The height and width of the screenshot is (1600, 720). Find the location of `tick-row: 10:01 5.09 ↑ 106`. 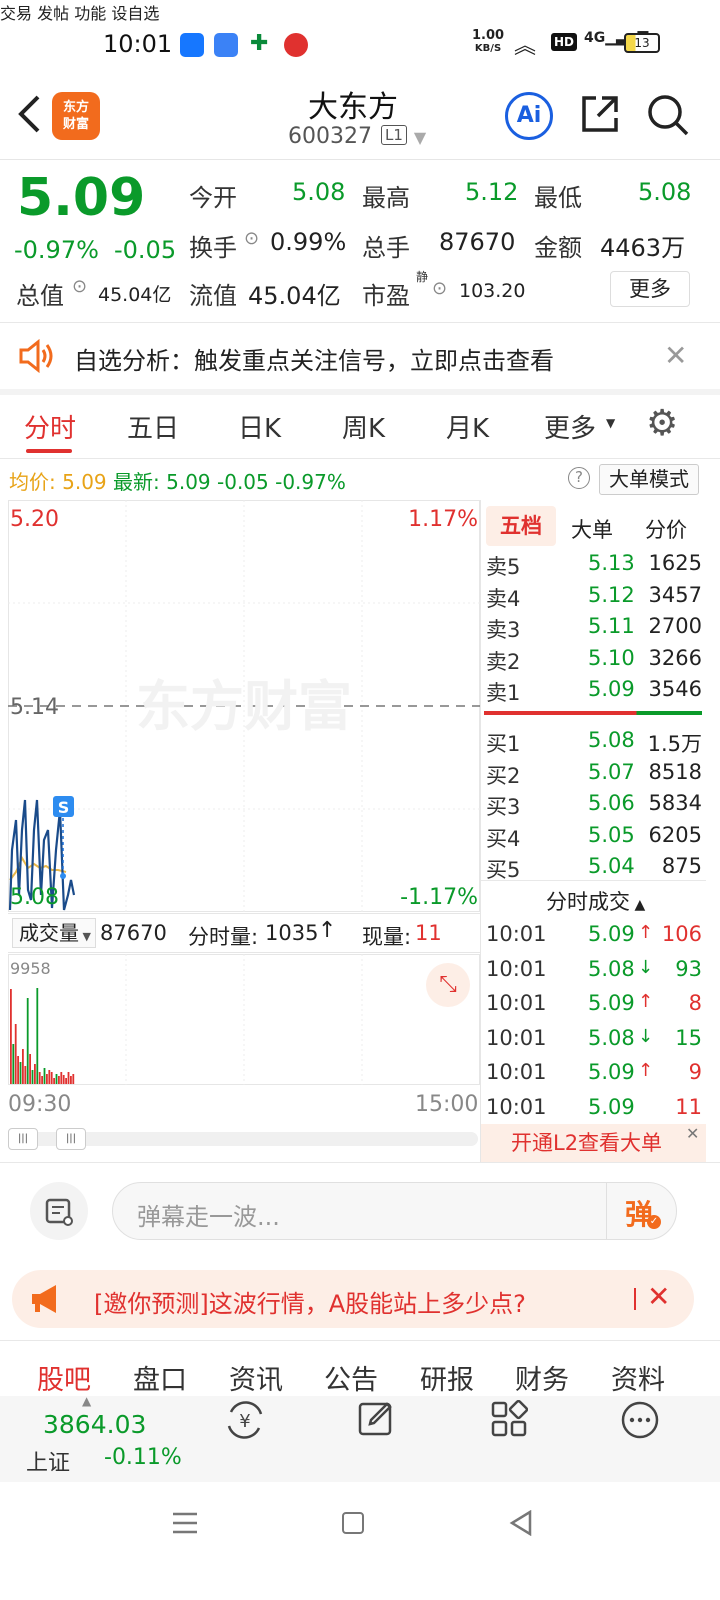

tick-row: 10:01 5.09 ↑ 106 is located at coordinates (596, 939).